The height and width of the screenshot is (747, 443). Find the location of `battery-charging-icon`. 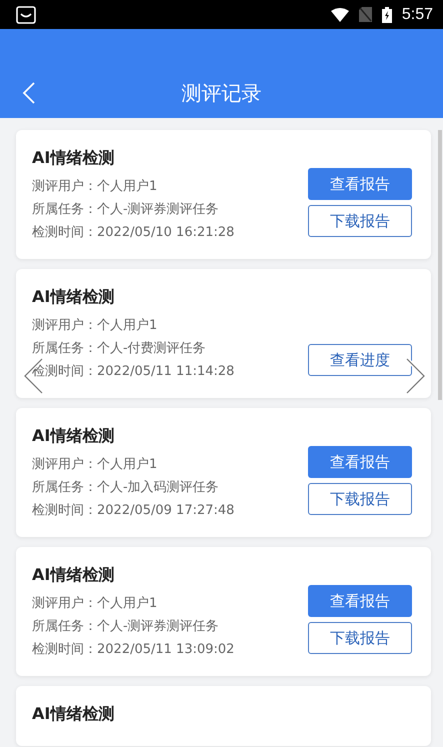

battery-charging-icon is located at coordinates (387, 14).